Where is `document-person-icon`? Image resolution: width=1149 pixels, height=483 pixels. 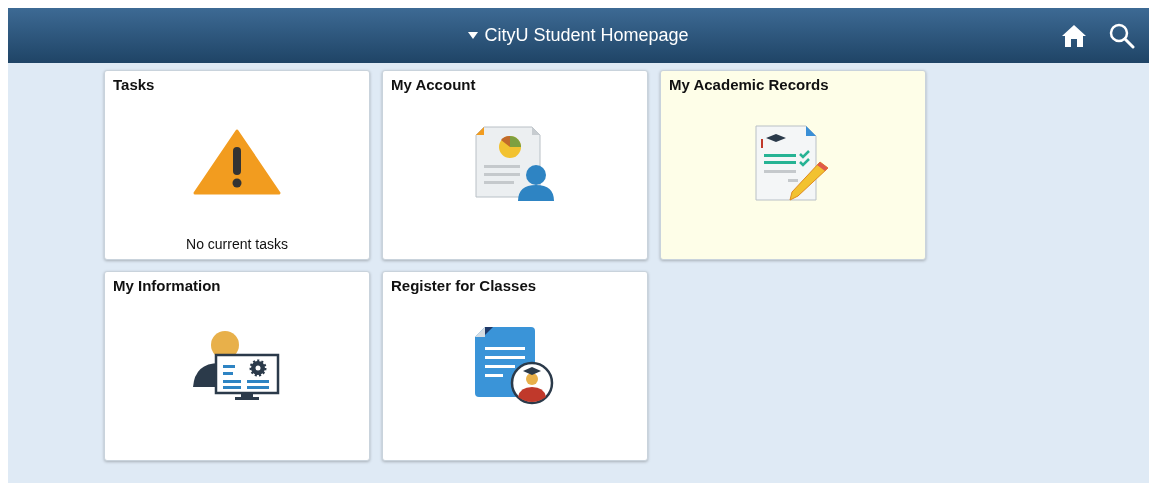
document-person-icon is located at coordinates (515, 163).